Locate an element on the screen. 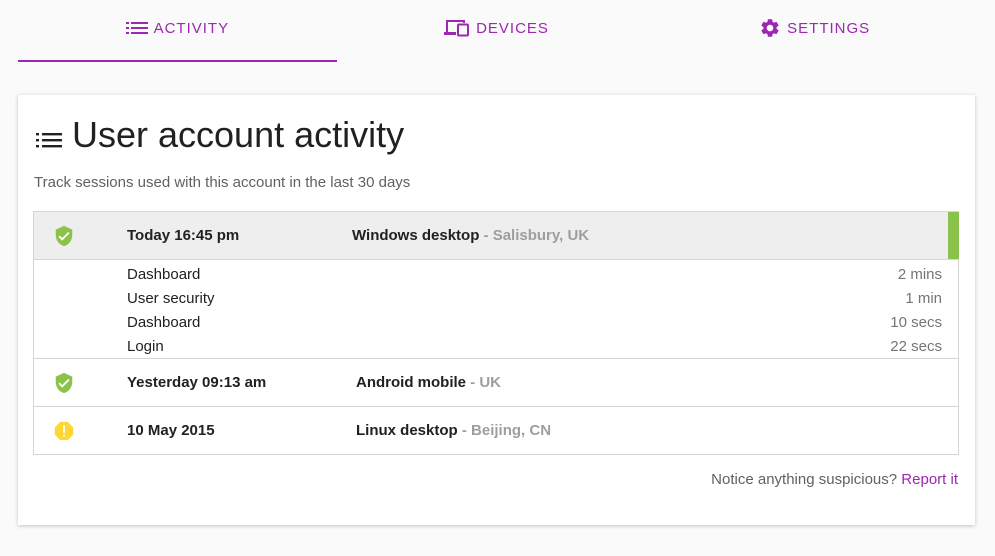  tab-activity: ACTIVITY is located at coordinates (177, 31).